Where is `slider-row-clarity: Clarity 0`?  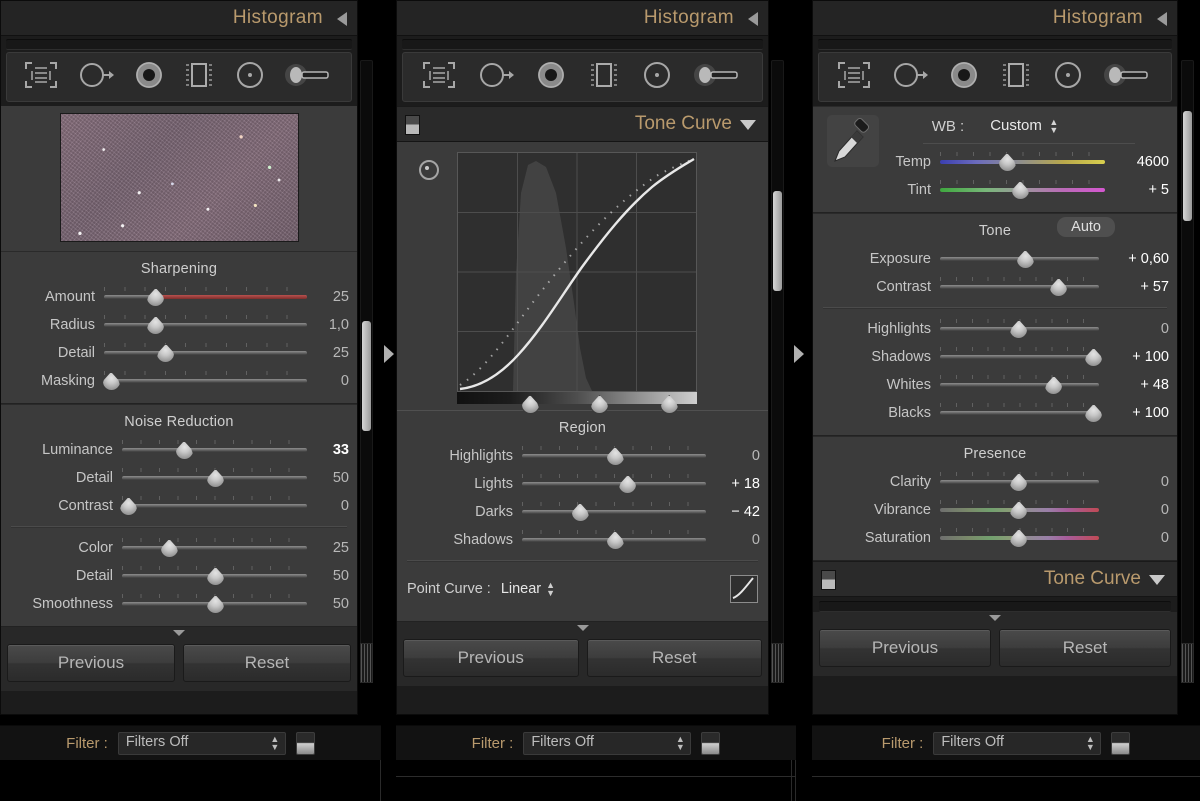 slider-row-clarity: Clarity 0 is located at coordinates (995, 482).